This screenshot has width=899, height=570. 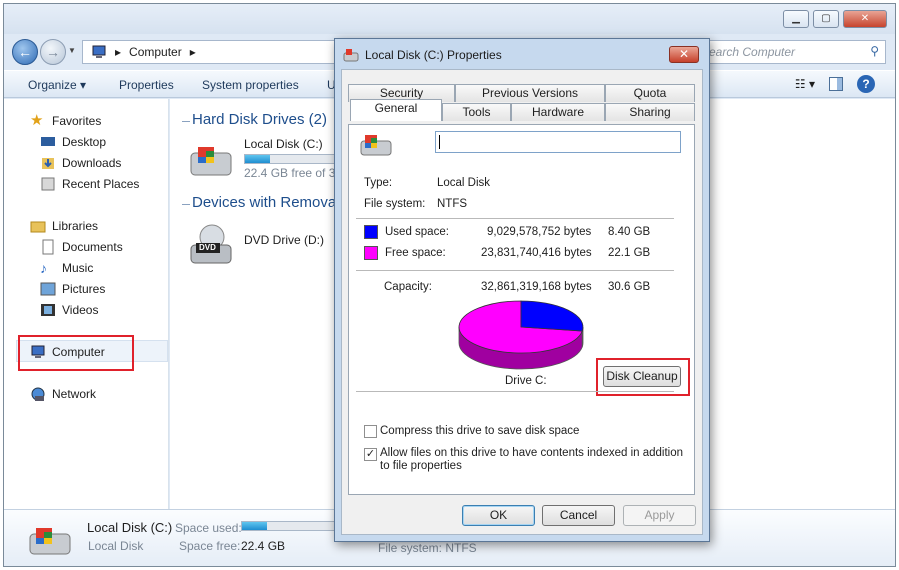 What do you see at coordinates (25, 52) in the screenshot?
I see `back-button: ←` at bounding box center [25, 52].